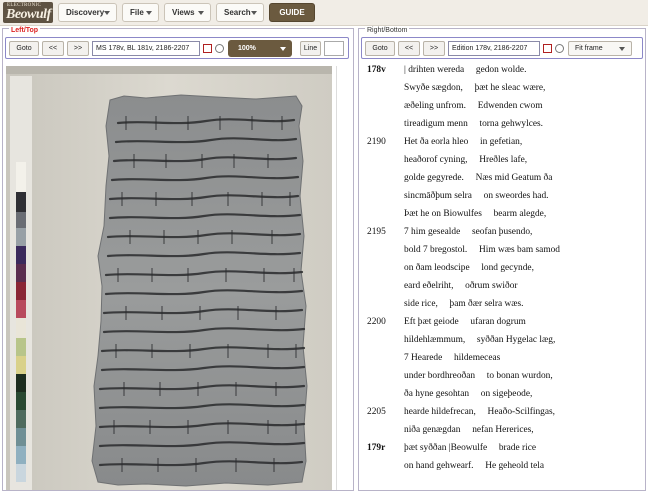 The height and width of the screenshot is (491, 648). I want to click on color-calibration-strip, so click(21, 283).